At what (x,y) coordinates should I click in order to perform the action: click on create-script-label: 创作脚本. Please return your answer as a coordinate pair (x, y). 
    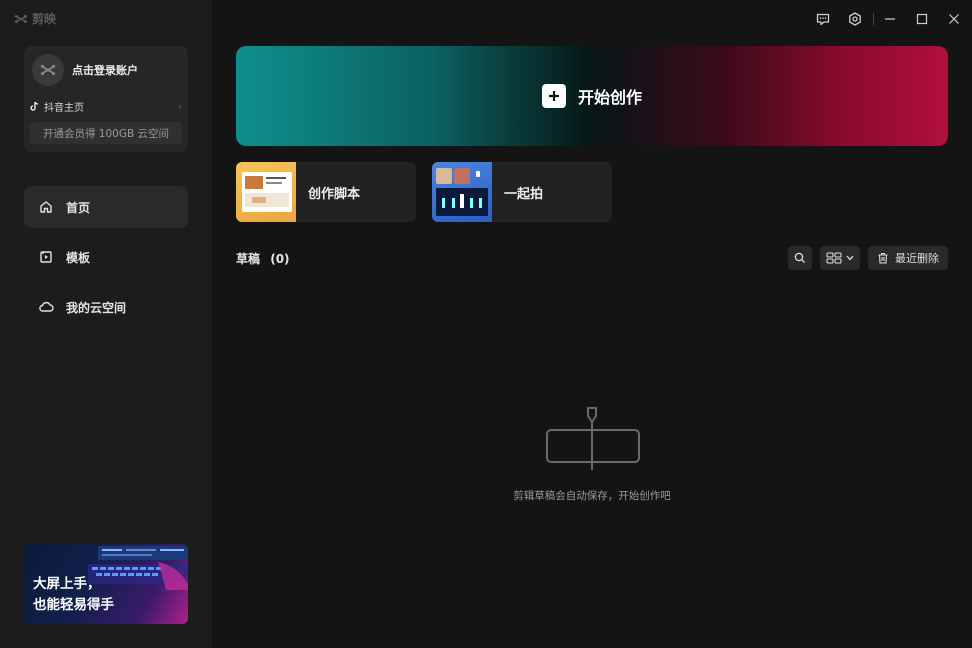
    Looking at the image, I should click on (334, 194).